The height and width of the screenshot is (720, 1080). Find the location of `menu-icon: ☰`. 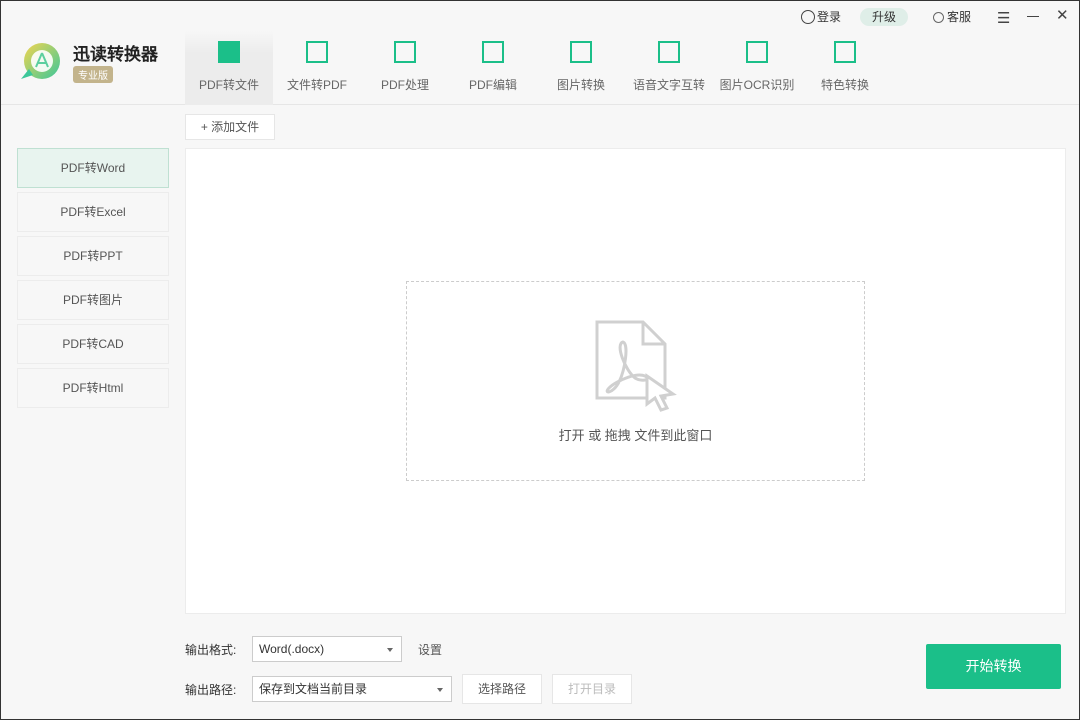

menu-icon: ☰ is located at coordinates (1003, 18).